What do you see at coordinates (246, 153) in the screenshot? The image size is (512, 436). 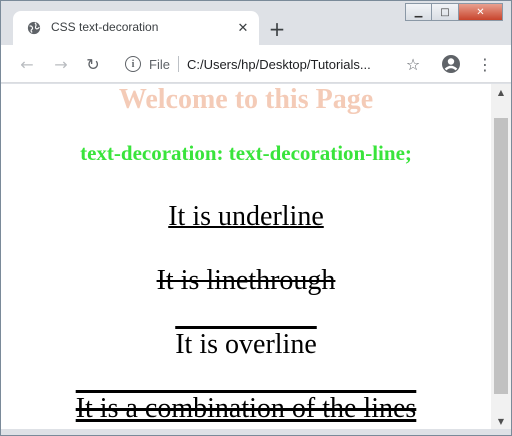 I see `page-subheading: text-decoration: text-decoration-line;` at bounding box center [246, 153].